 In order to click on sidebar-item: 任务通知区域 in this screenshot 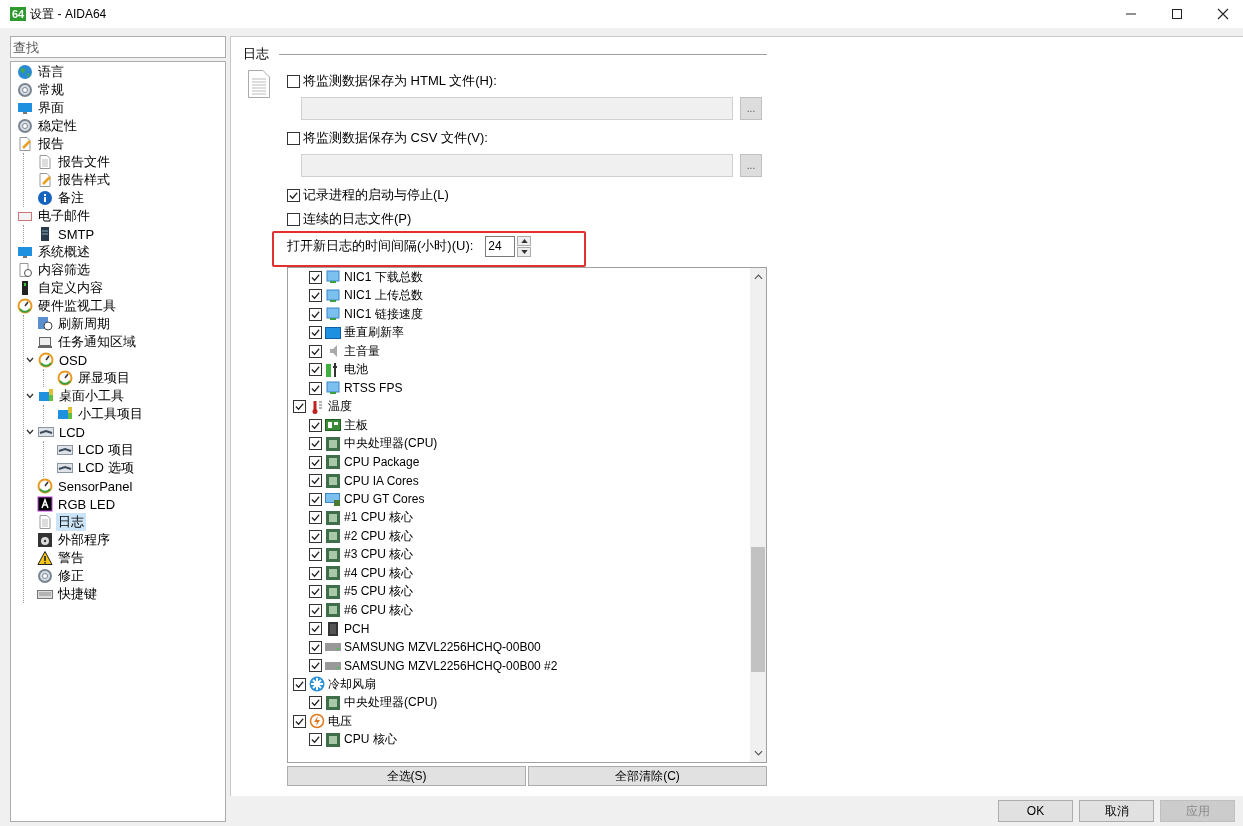, I will do `click(97, 342)`.